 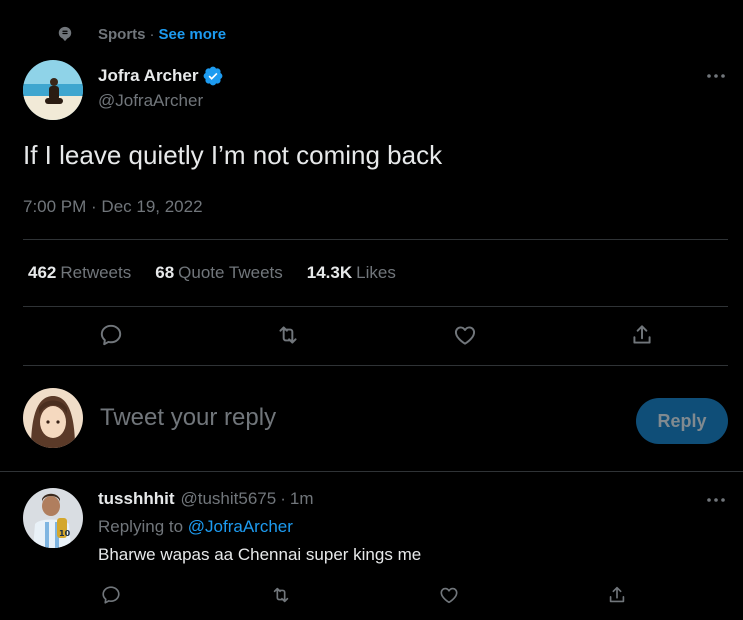 I want to click on comment-time: 1m, so click(x=302, y=499).